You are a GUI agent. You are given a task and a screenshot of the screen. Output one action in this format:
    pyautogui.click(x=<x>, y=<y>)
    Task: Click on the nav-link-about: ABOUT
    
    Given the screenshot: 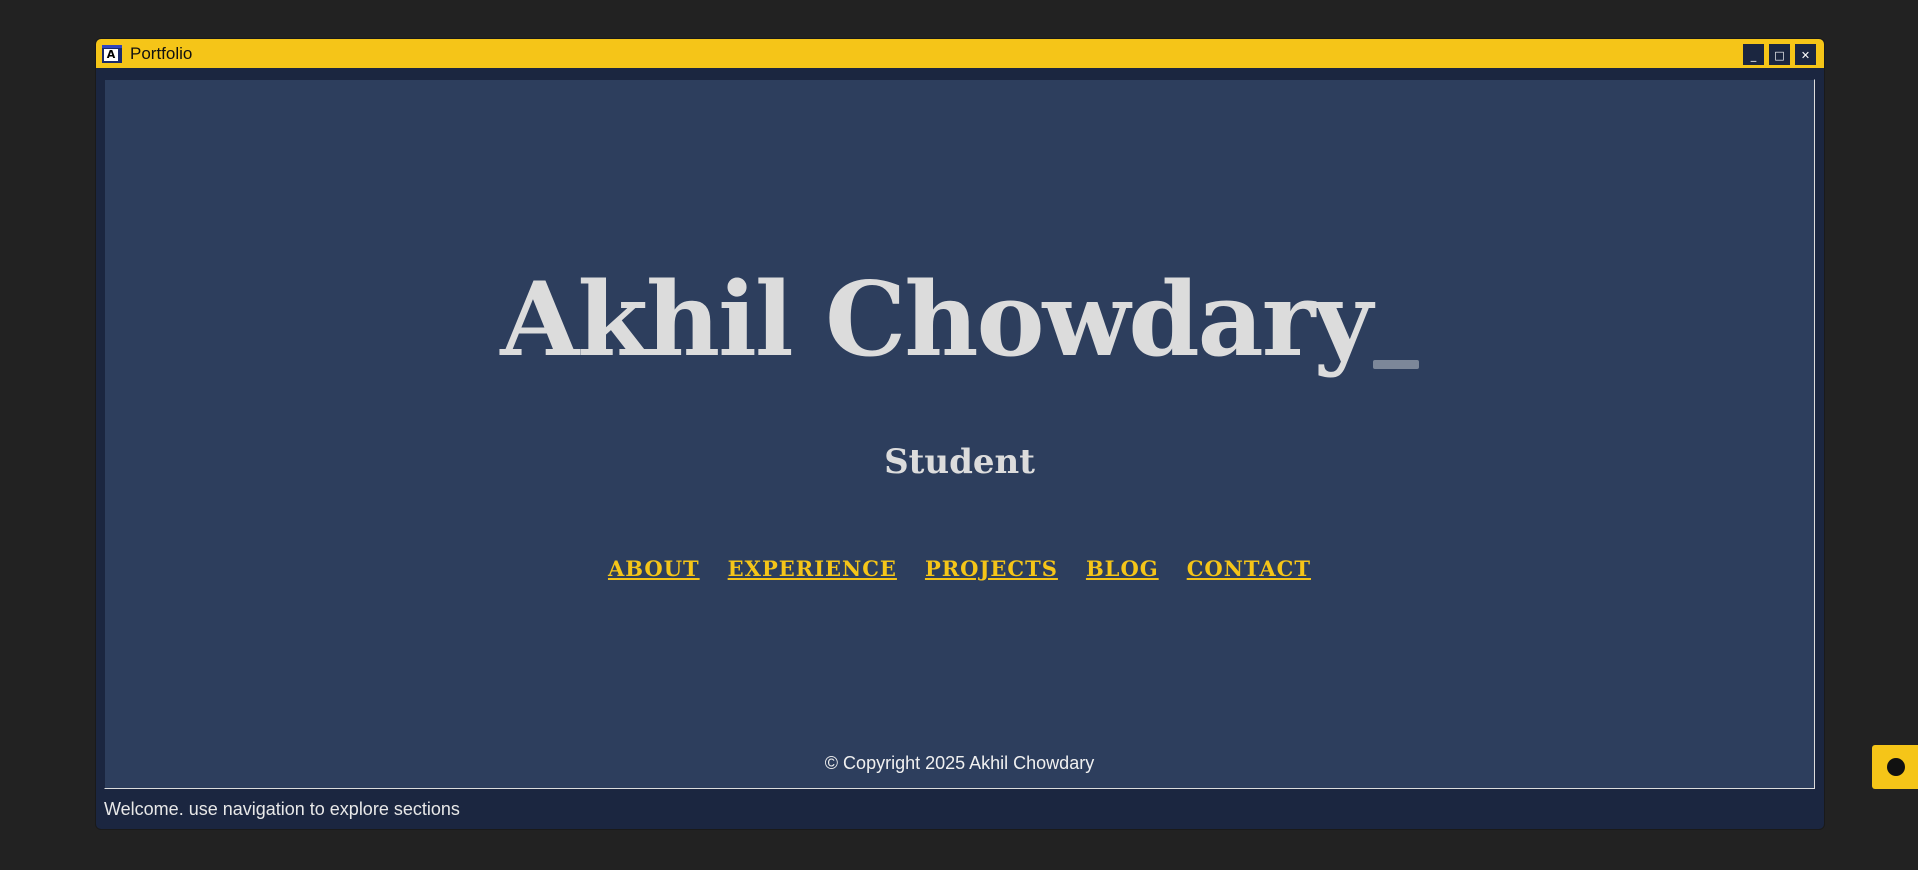 What is the action you would take?
    pyautogui.click(x=654, y=569)
    